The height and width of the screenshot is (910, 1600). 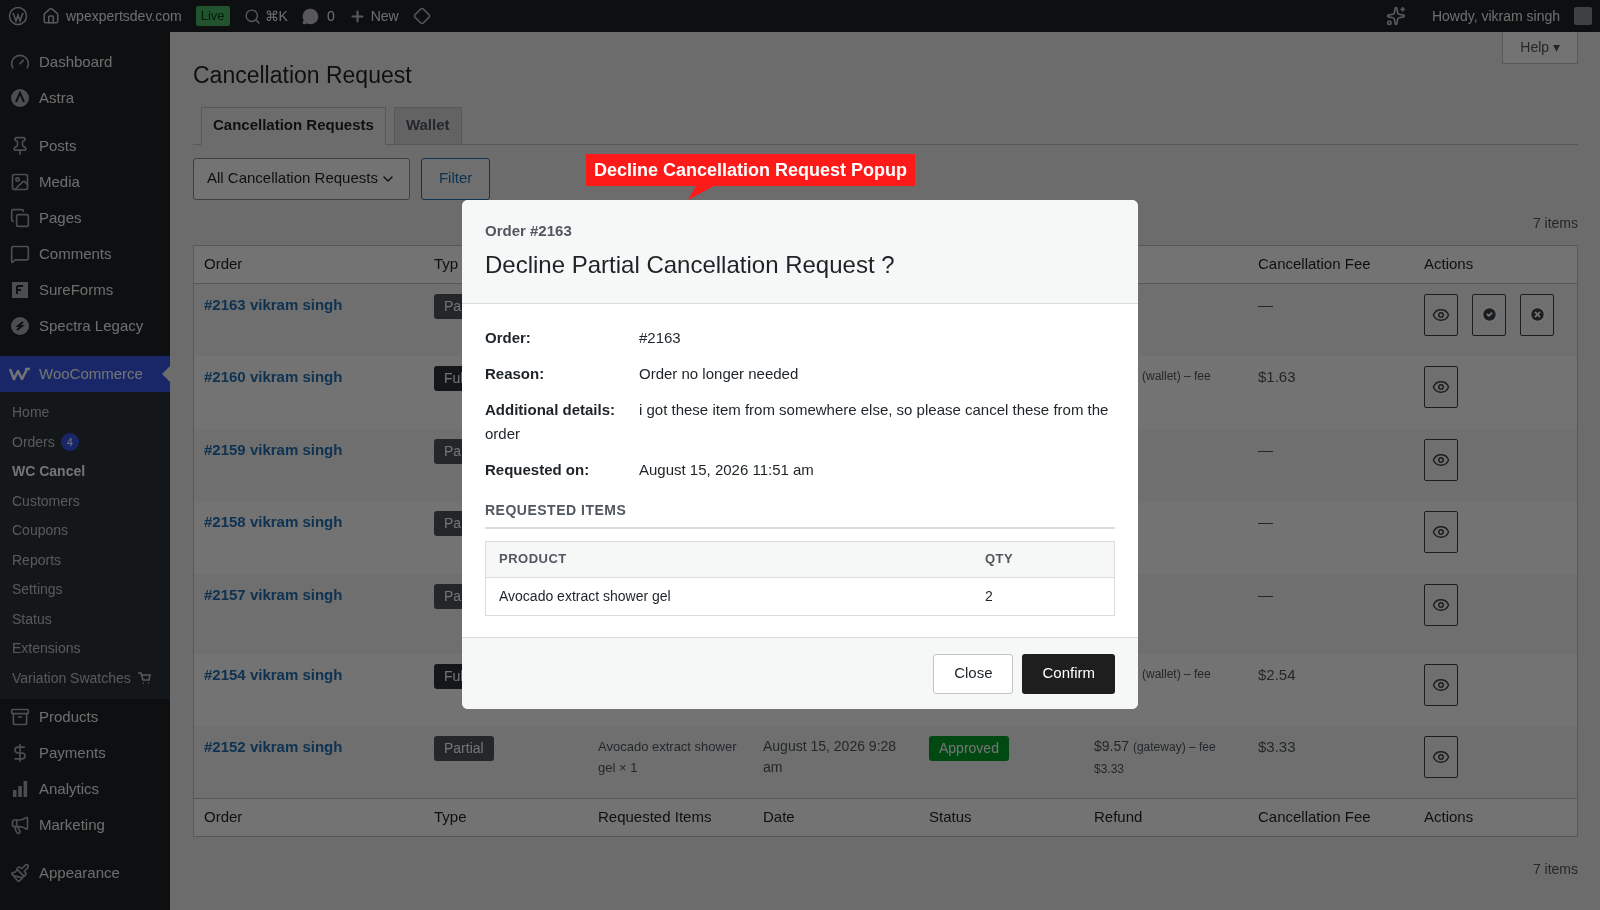 I want to click on menu-item: Spectra Legacy, so click(x=85, y=326).